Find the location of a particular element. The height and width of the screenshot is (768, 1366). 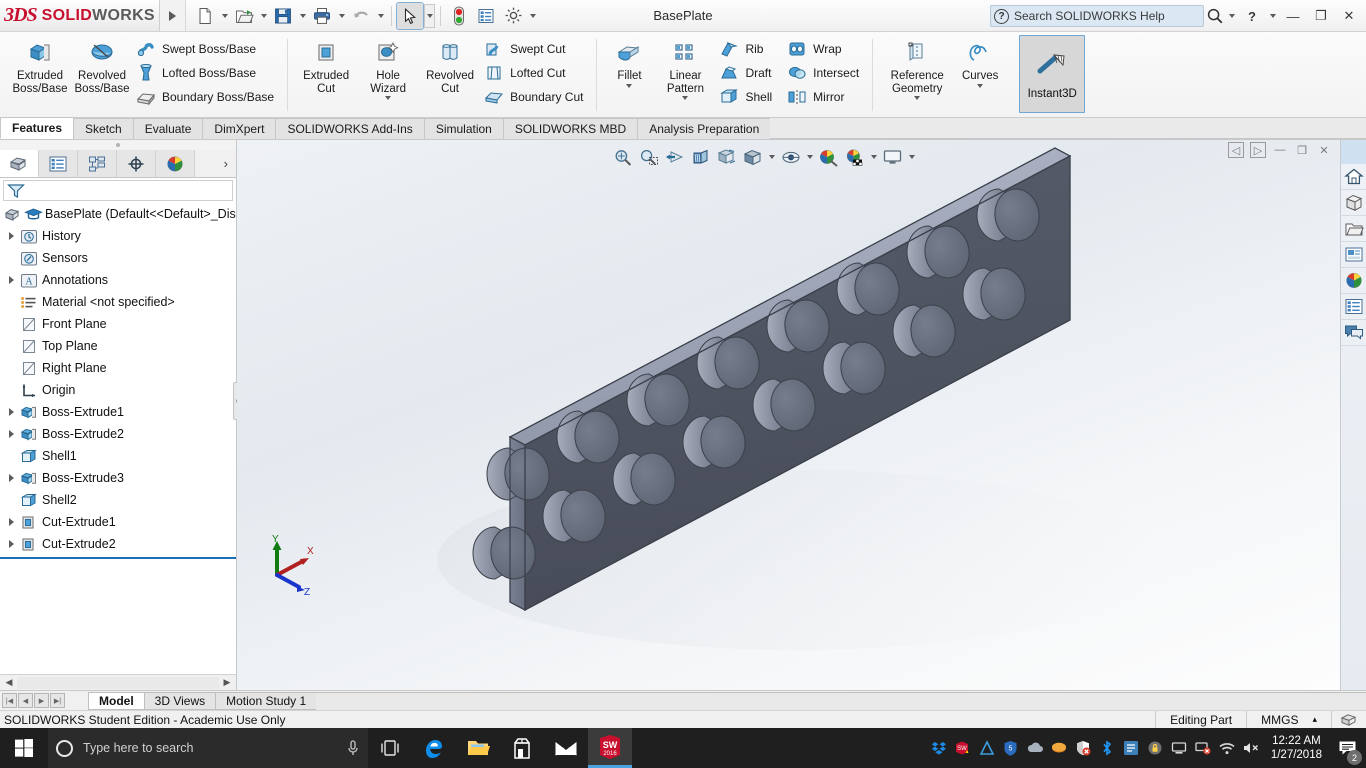

fillet-caret is located at coordinates (629, 85).